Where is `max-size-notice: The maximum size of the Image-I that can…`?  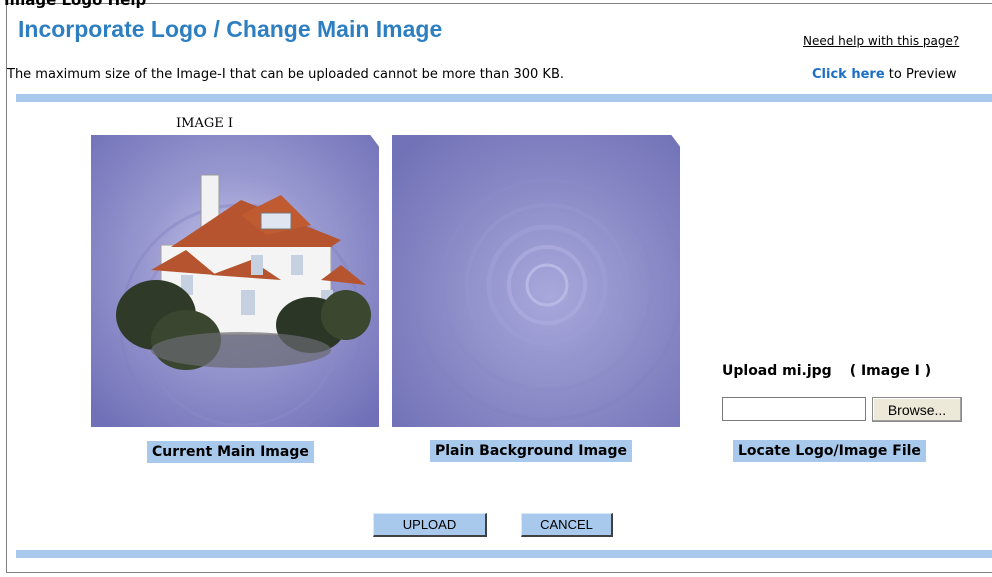
max-size-notice: The maximum size of the Image-I that can… is located at coordinates (286, 74).